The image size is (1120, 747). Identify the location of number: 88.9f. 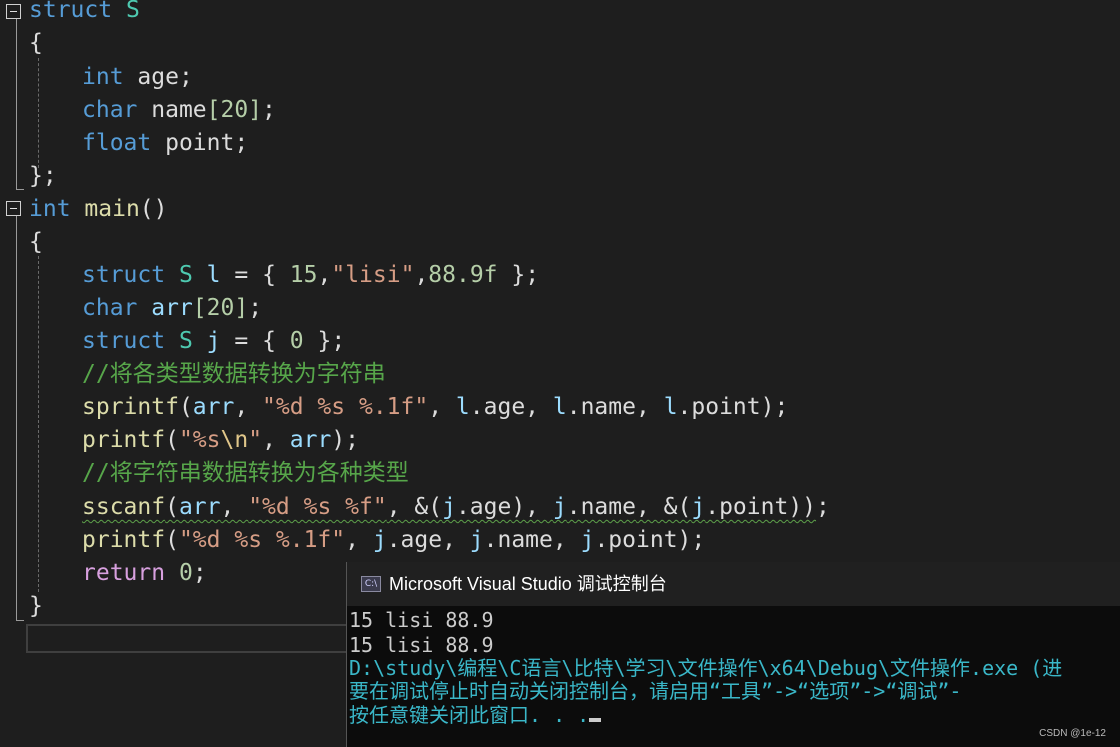
(463, 275).